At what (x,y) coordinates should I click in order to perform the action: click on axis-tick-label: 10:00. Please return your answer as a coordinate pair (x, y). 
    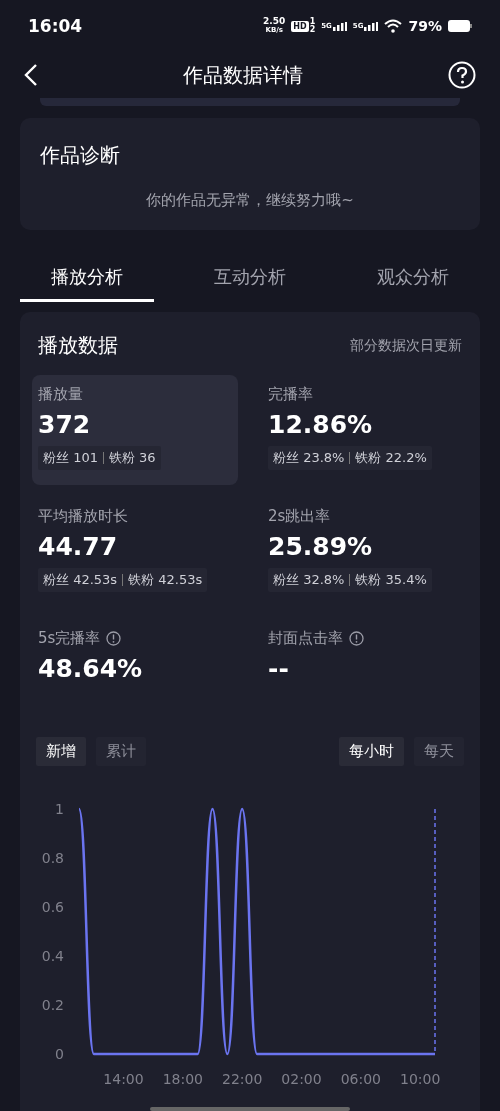
    Looking at the image, I should click on (420, 1078).